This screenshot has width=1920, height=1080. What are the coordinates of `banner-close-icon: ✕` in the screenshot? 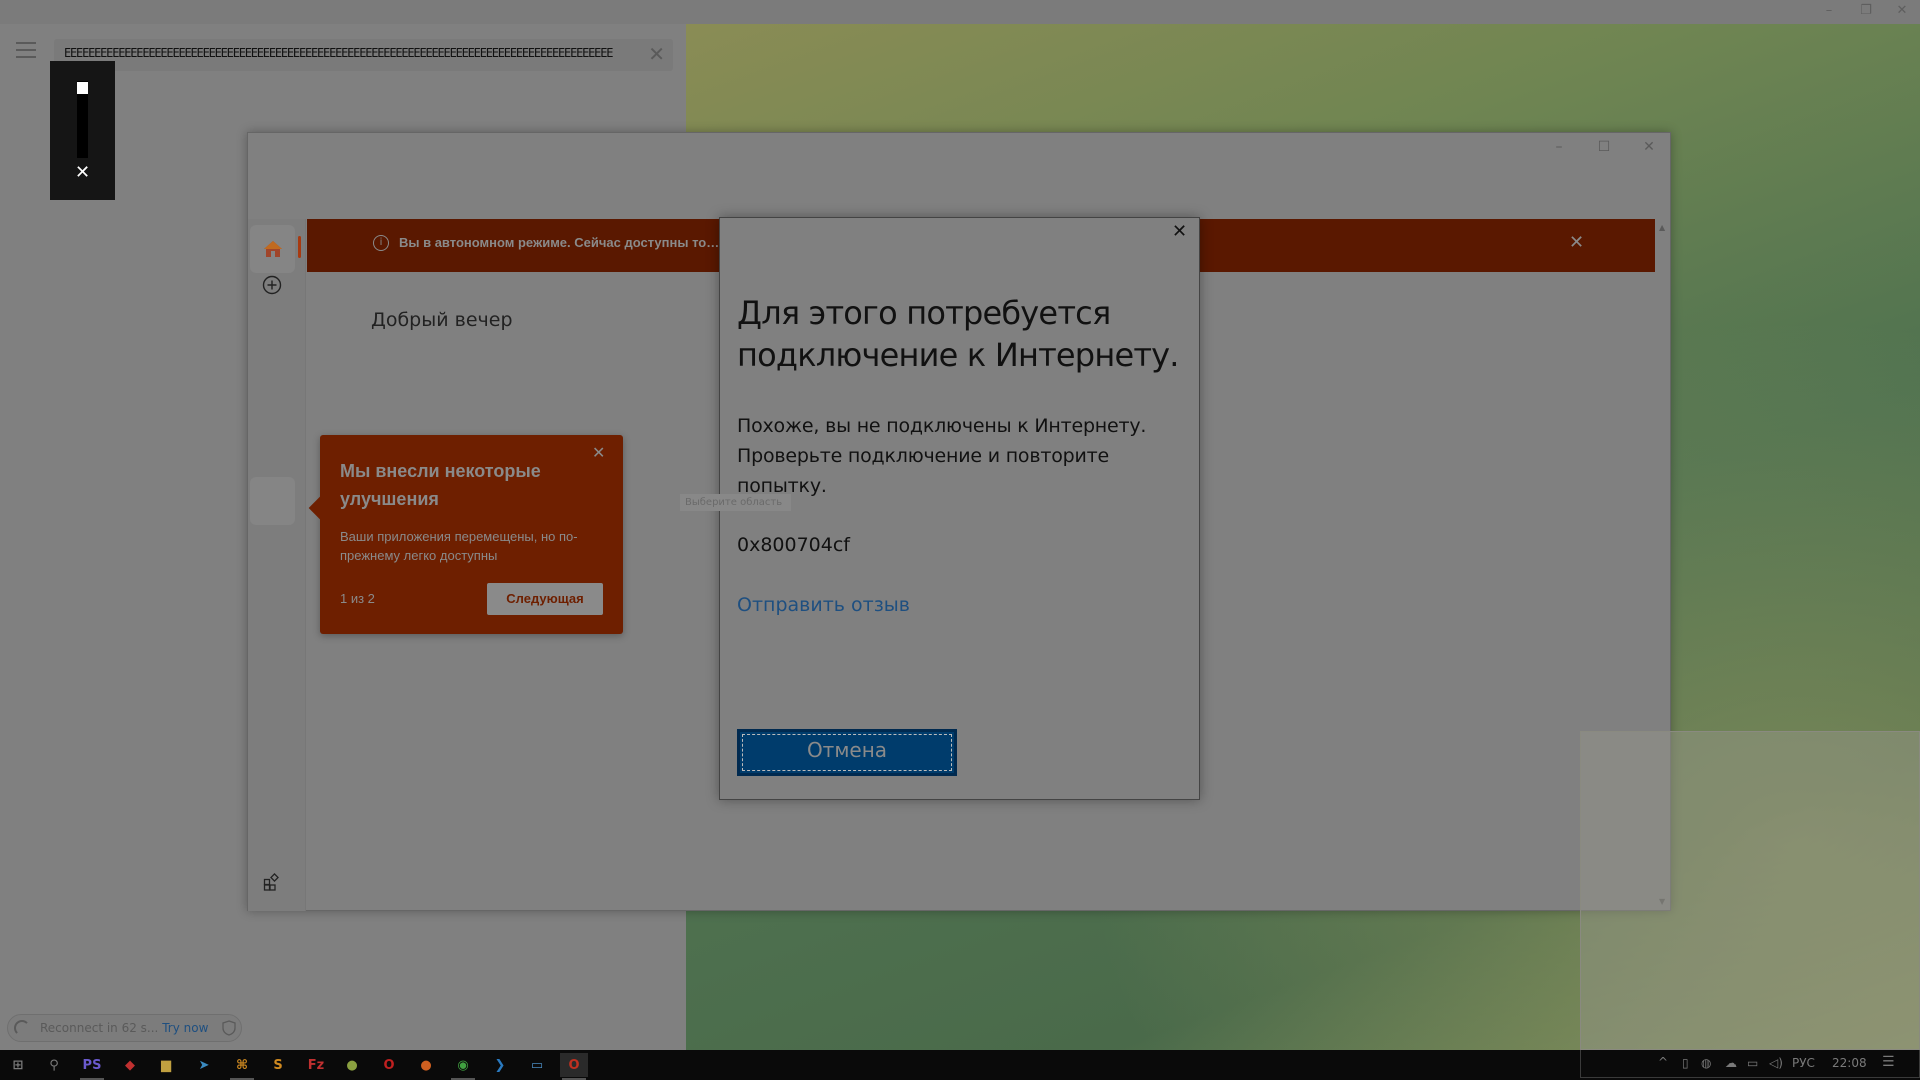 It's located at (1576, 242).